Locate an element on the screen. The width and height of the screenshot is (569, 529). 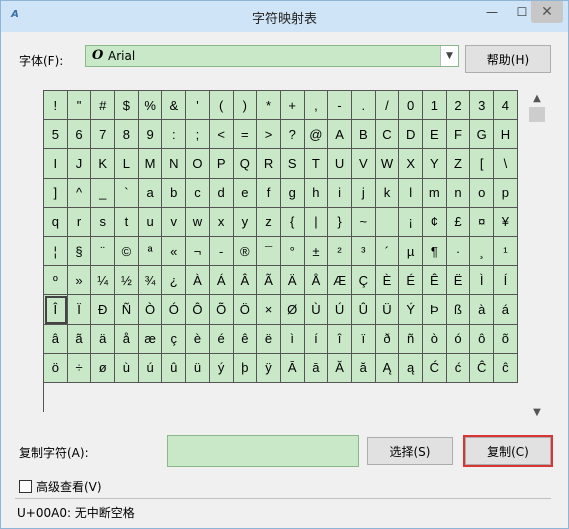
char-cell: x is located at coordinates (221, 222).